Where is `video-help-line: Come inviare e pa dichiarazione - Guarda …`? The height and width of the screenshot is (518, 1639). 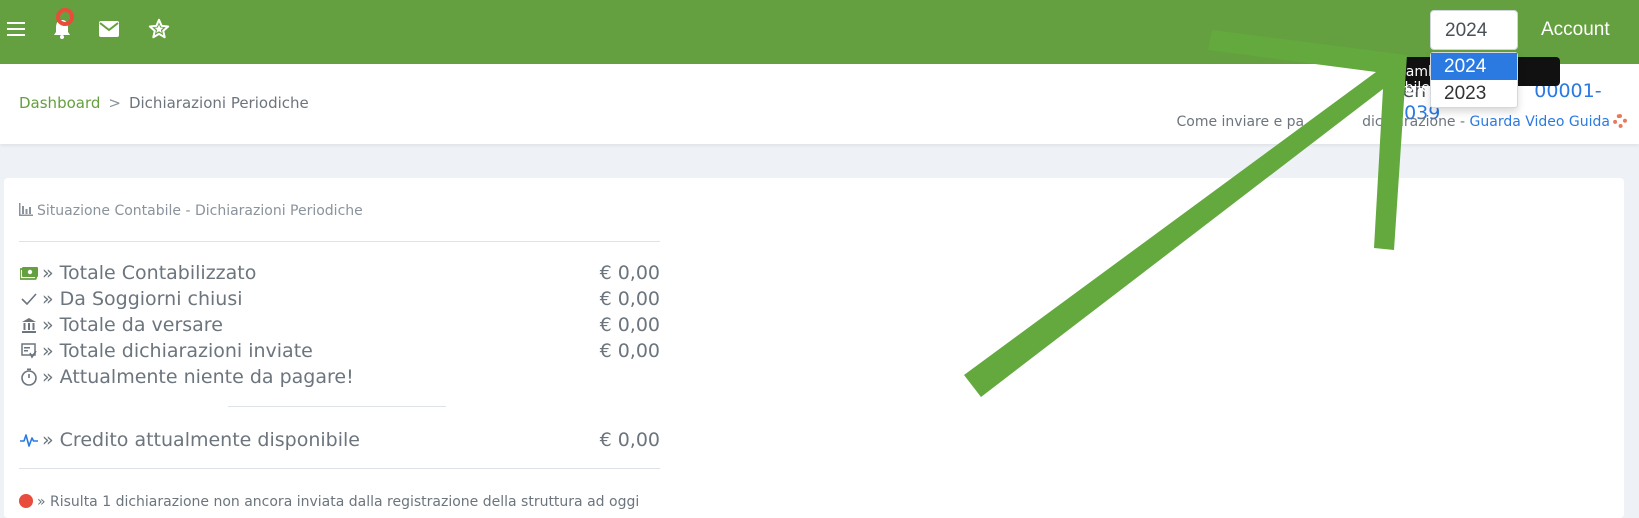
video-help-line: Come inviare e pa dichiarazione - Guarda … is located at coordinates (1401, 122).